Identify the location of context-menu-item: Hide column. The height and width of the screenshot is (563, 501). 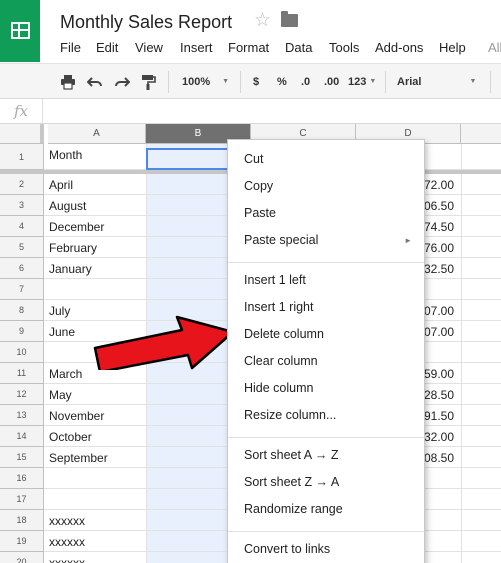
(278, 388).